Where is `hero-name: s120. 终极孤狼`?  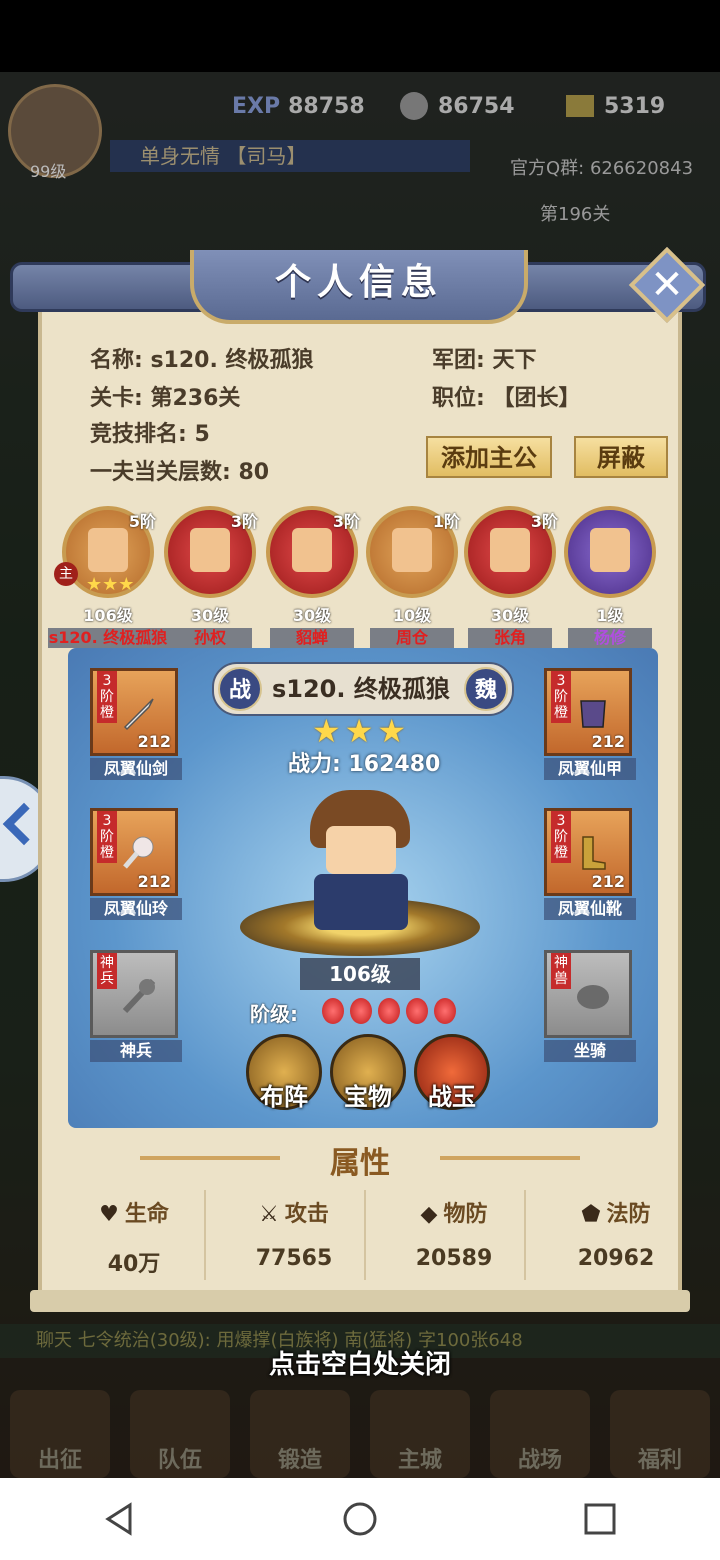
hero-name: s120. 终极孤狼 is located at coordinates (108, 638).